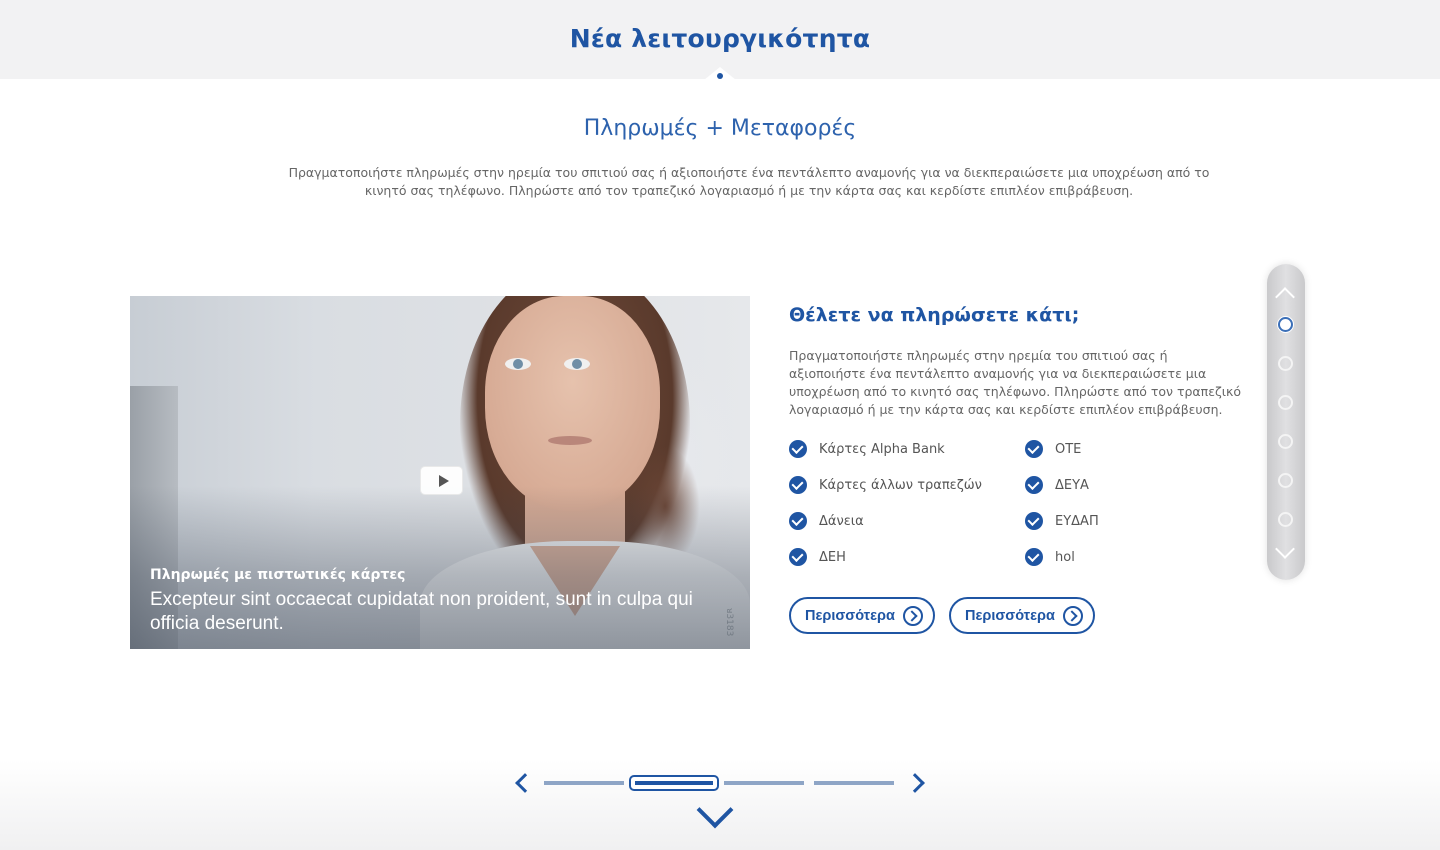 The image size is (1440, 850). I want to click on portrait-eye-left, so click(518, 364).